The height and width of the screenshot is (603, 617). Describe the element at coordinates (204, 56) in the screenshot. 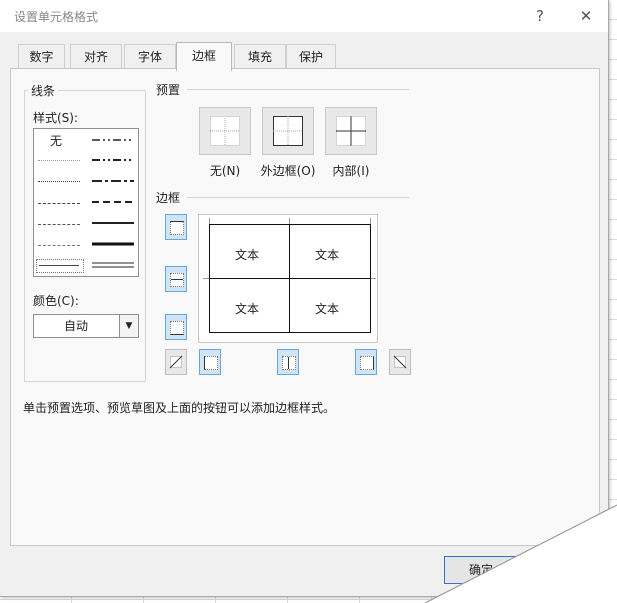

I see `tab-border: 边框` at that location.